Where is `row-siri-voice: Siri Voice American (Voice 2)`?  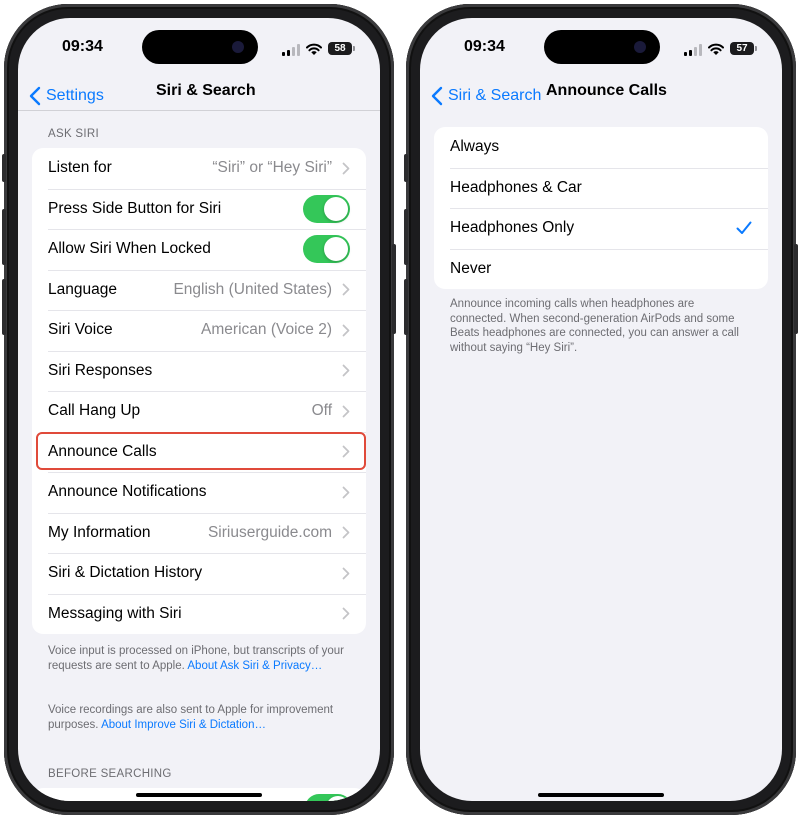 row-siri-voice: Siri Voice American (Voice 2) is located at coordinates (199, 330).